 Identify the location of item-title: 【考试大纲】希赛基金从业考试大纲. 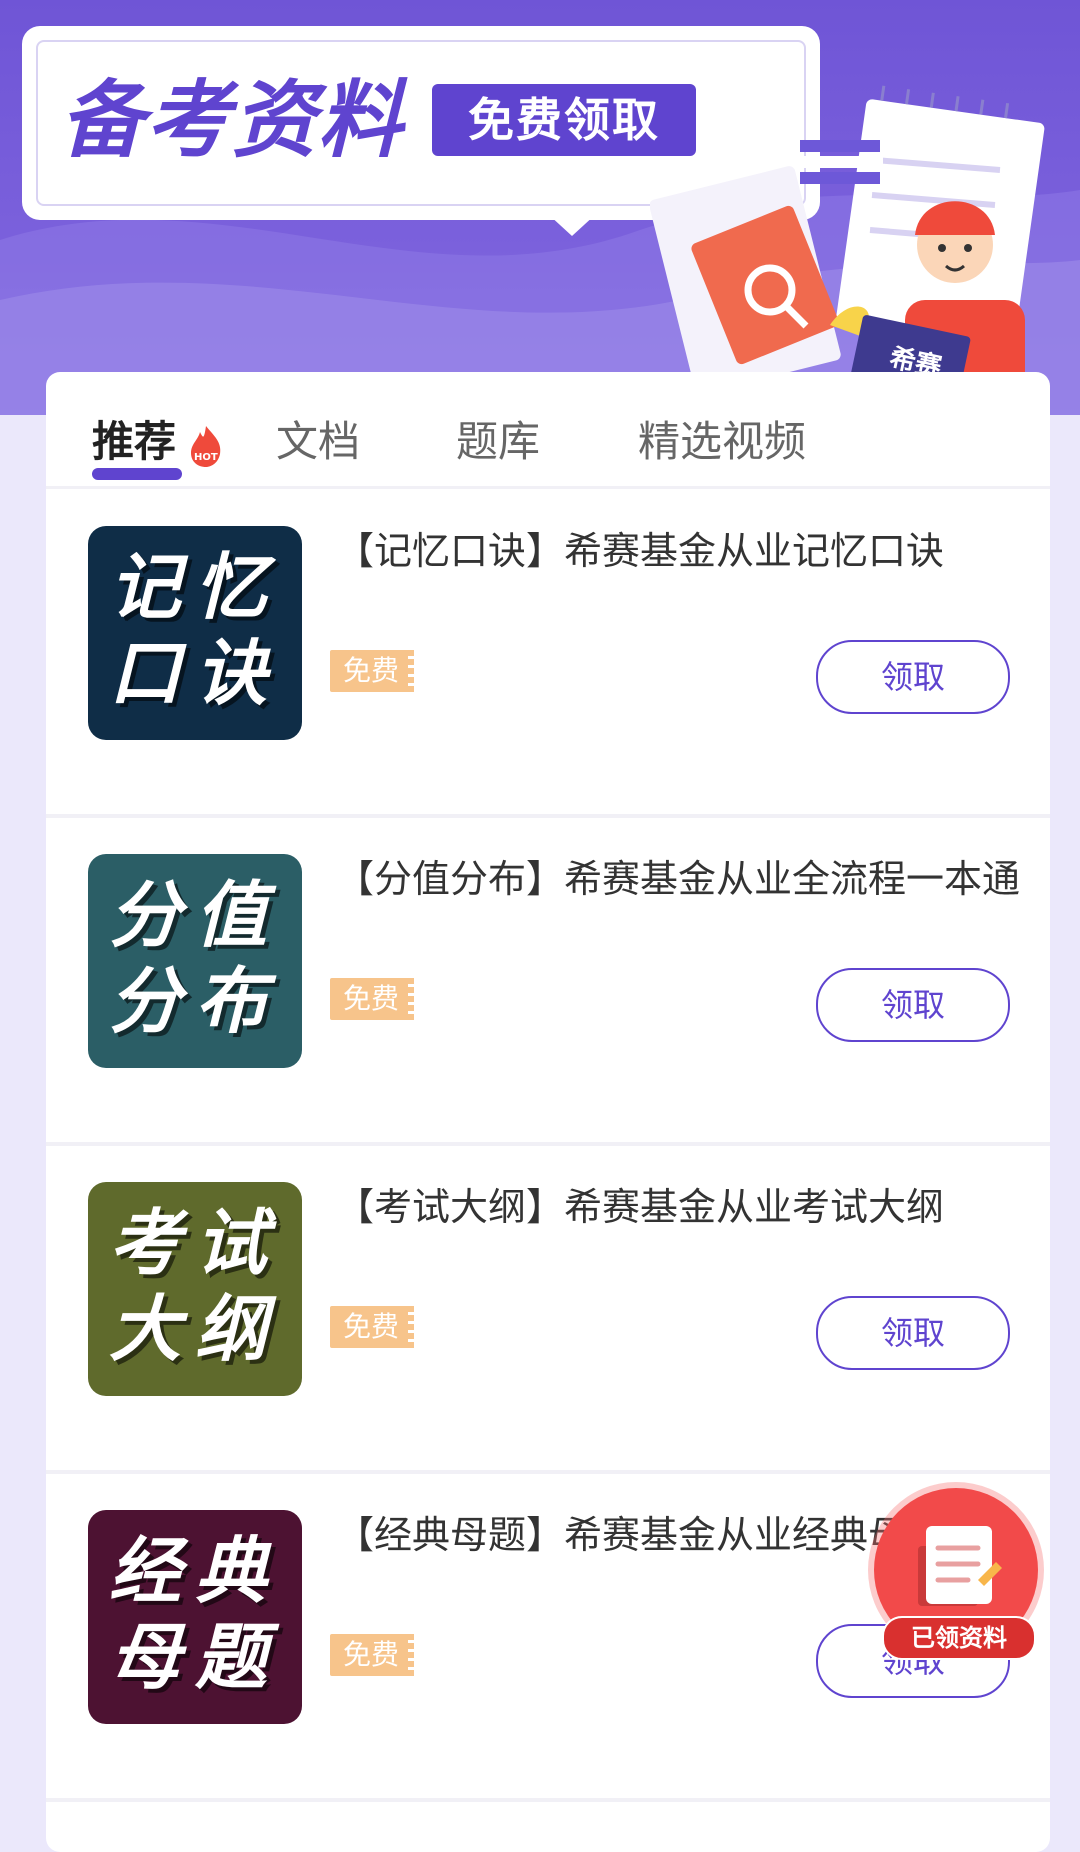
(640, 1207).